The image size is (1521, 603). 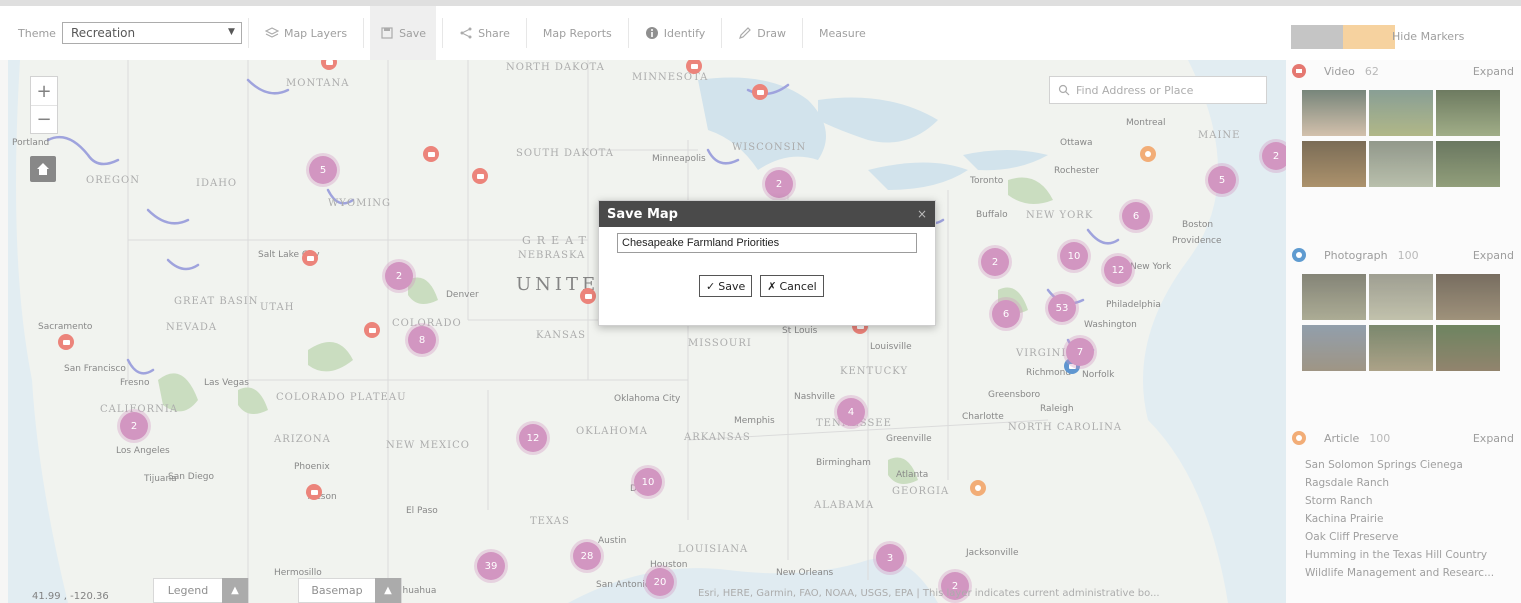 What do you see at coordinates (890, 558) in the screenshot?
I see `cluster-marker: 3` at bounding box center [890, 558].